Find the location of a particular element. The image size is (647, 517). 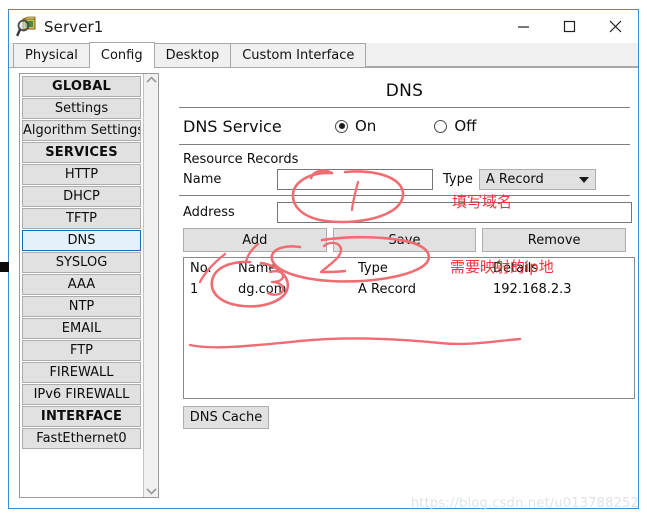

tab-bar: Physical Config Desktop Custom Interface is located at coordinates (323, 55).